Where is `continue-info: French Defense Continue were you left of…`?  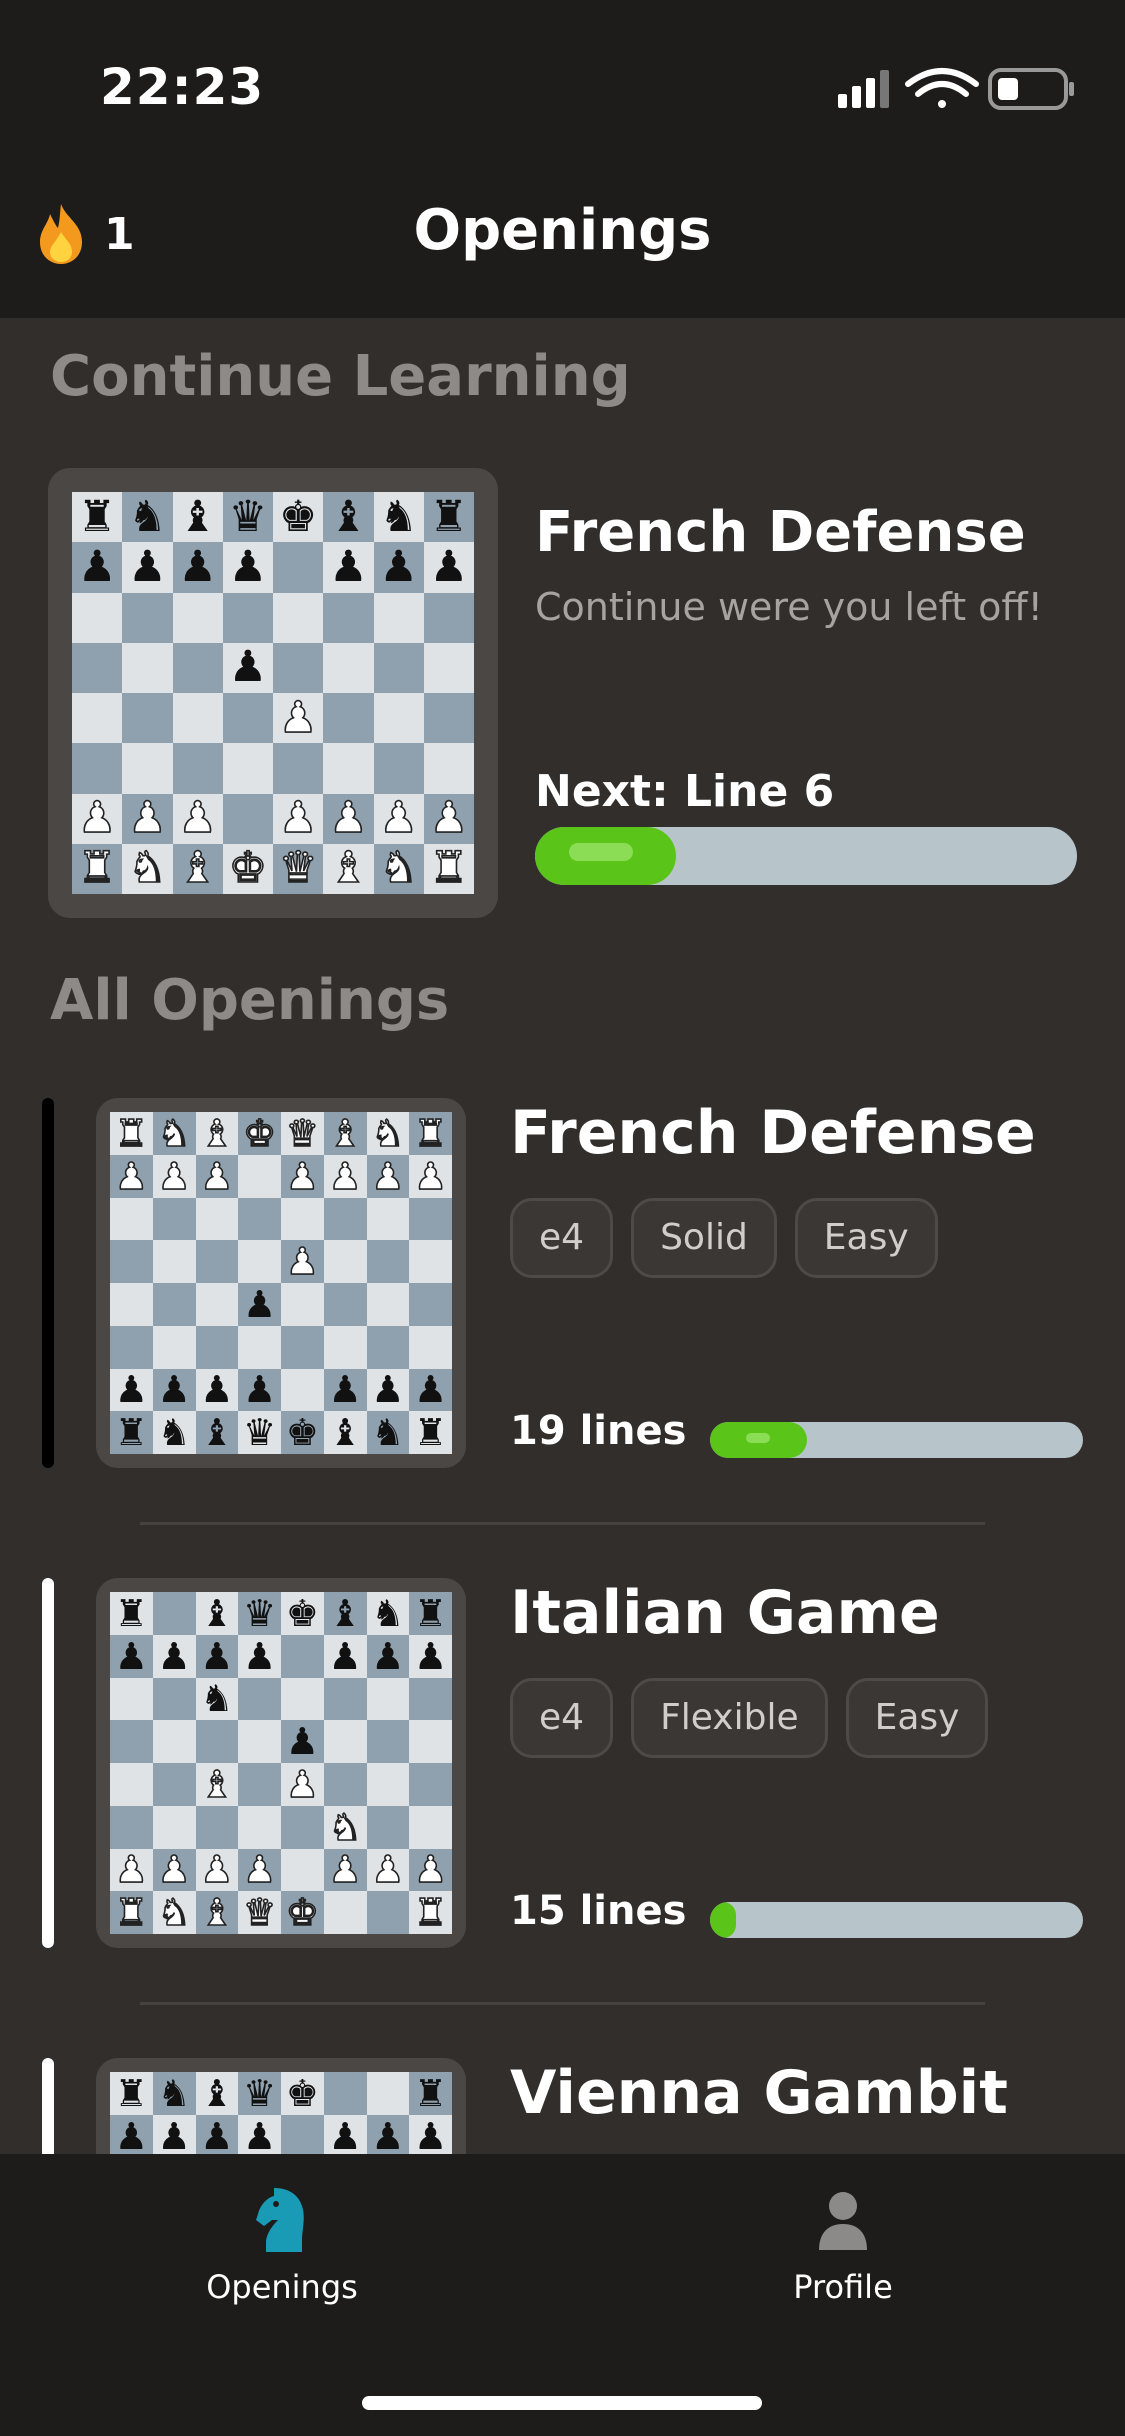 continue-info: French Defense Continue were you left of… is located at coordinates (815, 567).